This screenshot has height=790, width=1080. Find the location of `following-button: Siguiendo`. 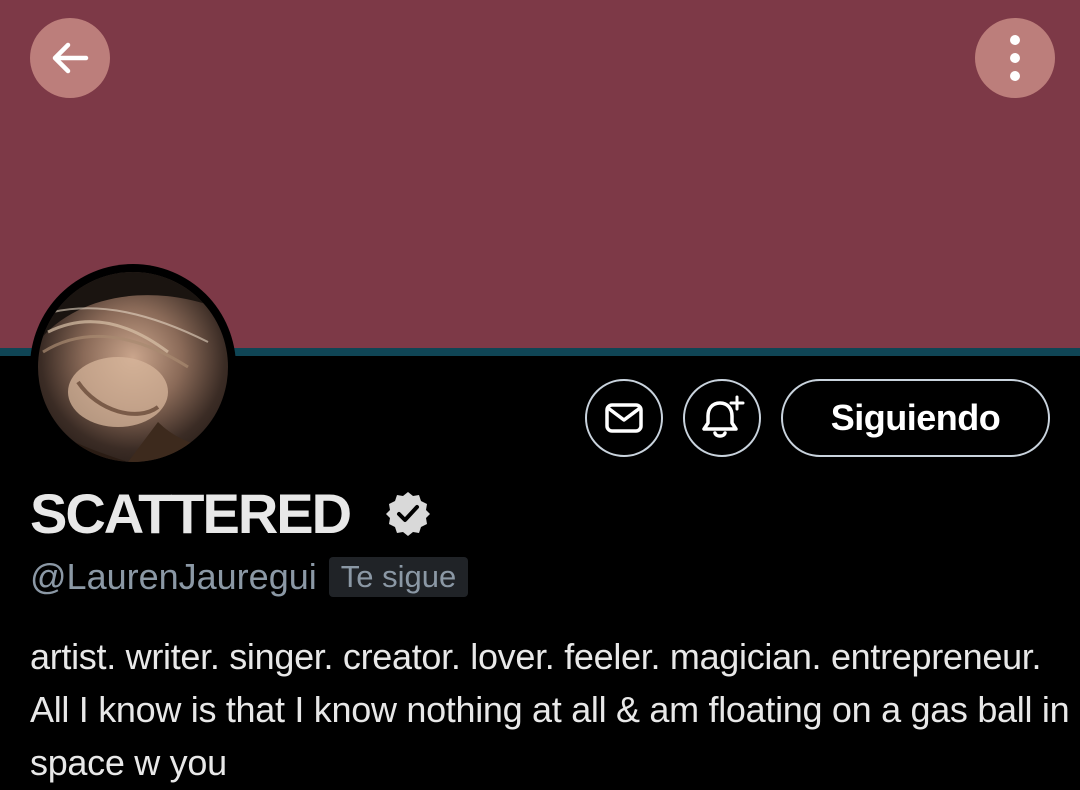

following-button: Siguiendo is located at coordinates (915, 418).